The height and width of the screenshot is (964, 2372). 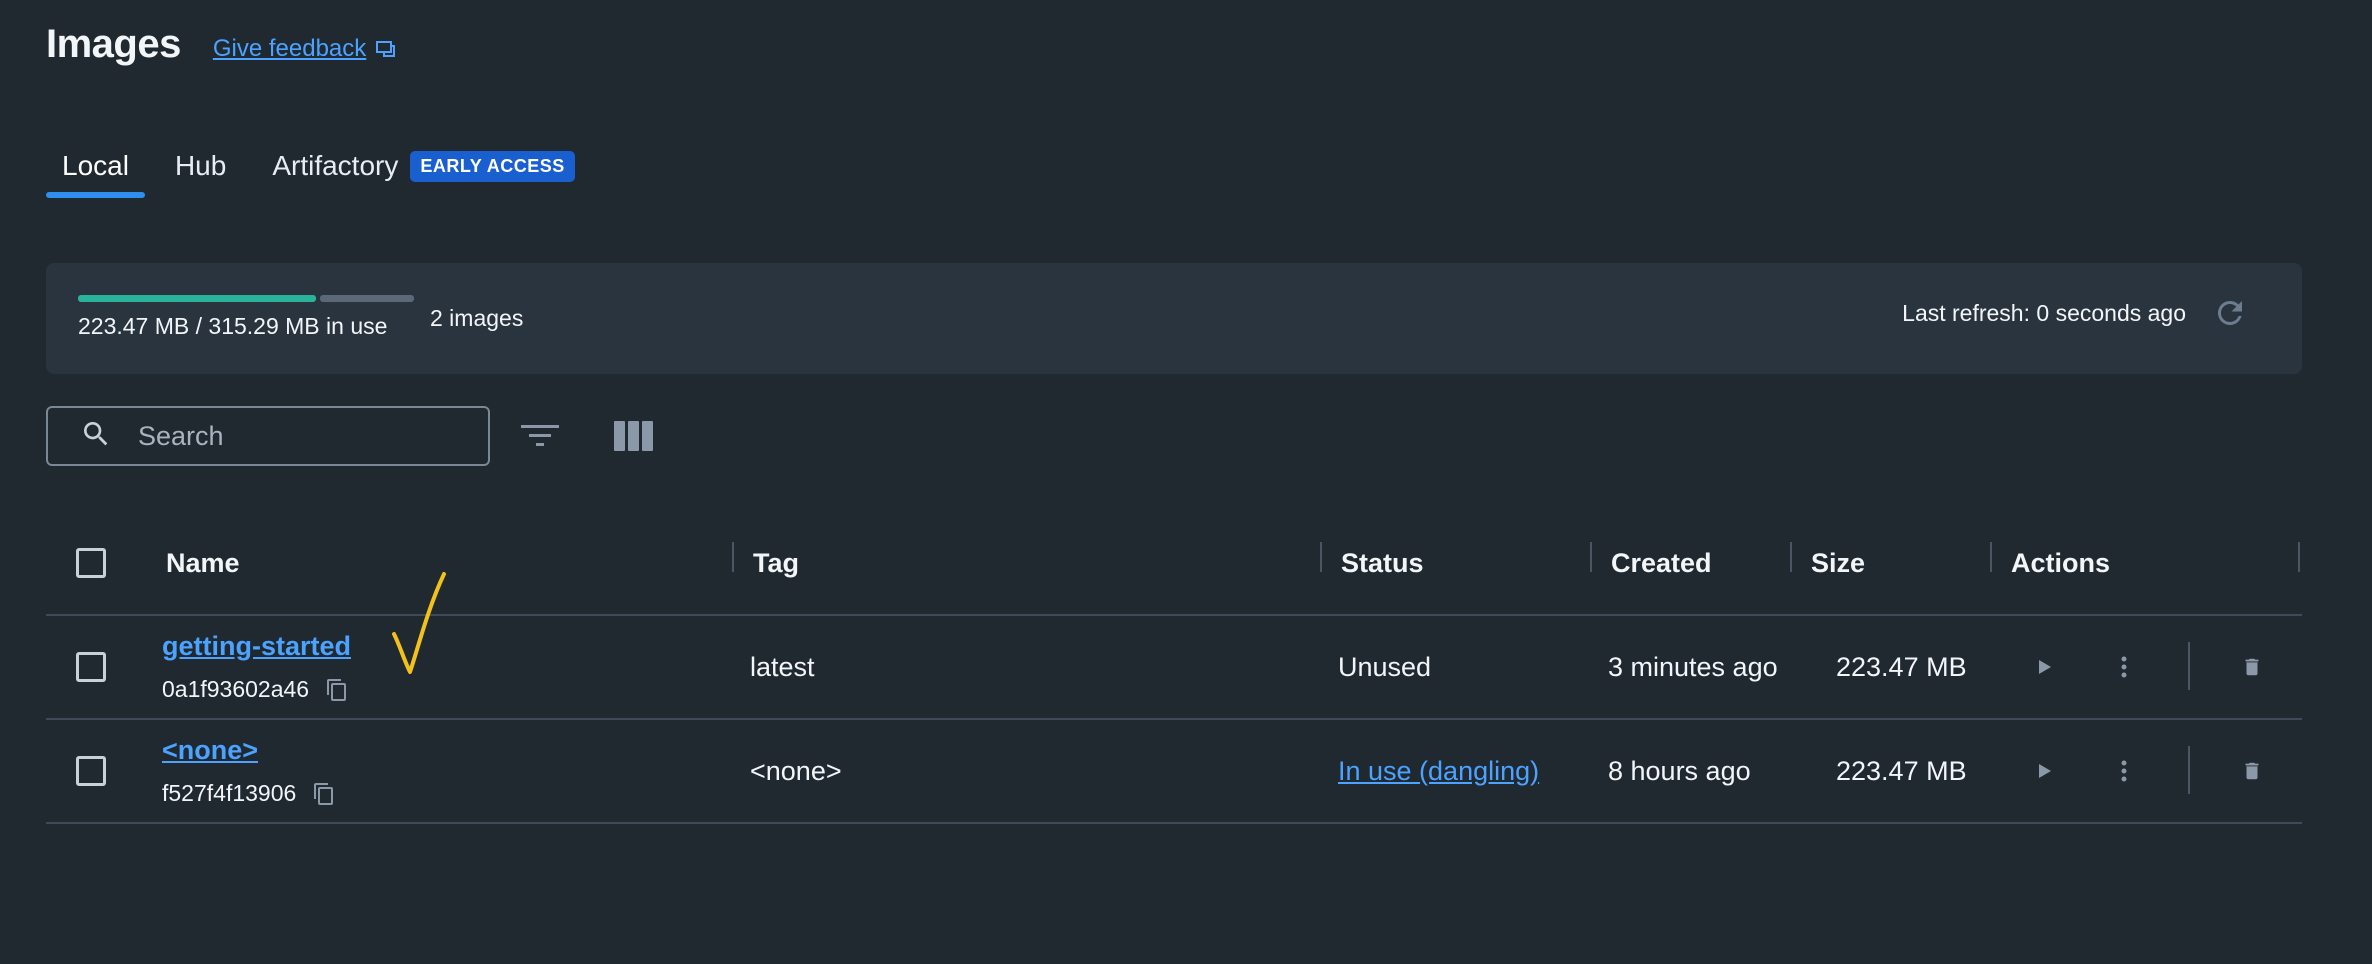 I want to click on search-icon, so click(x=96, y=436).